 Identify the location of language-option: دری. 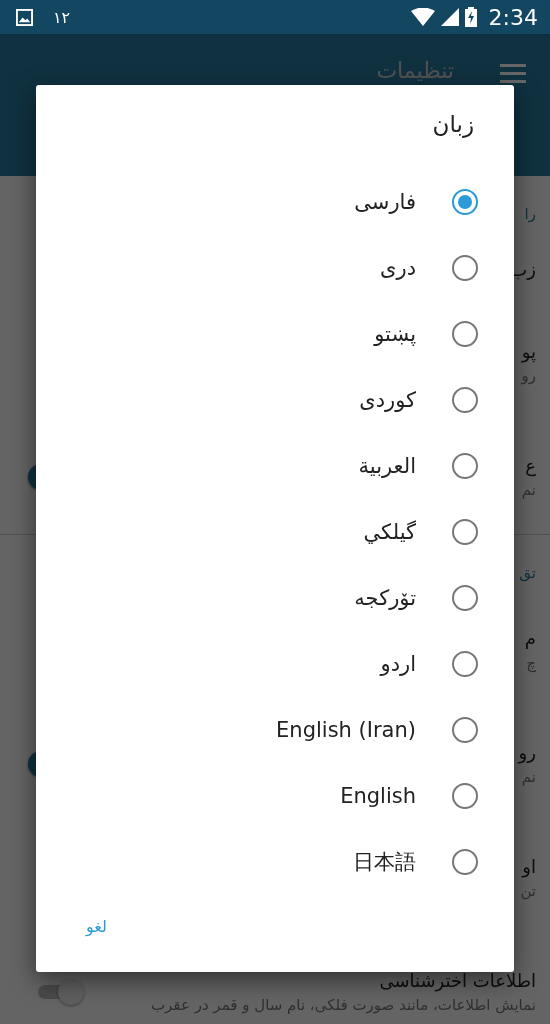
(277, 268).